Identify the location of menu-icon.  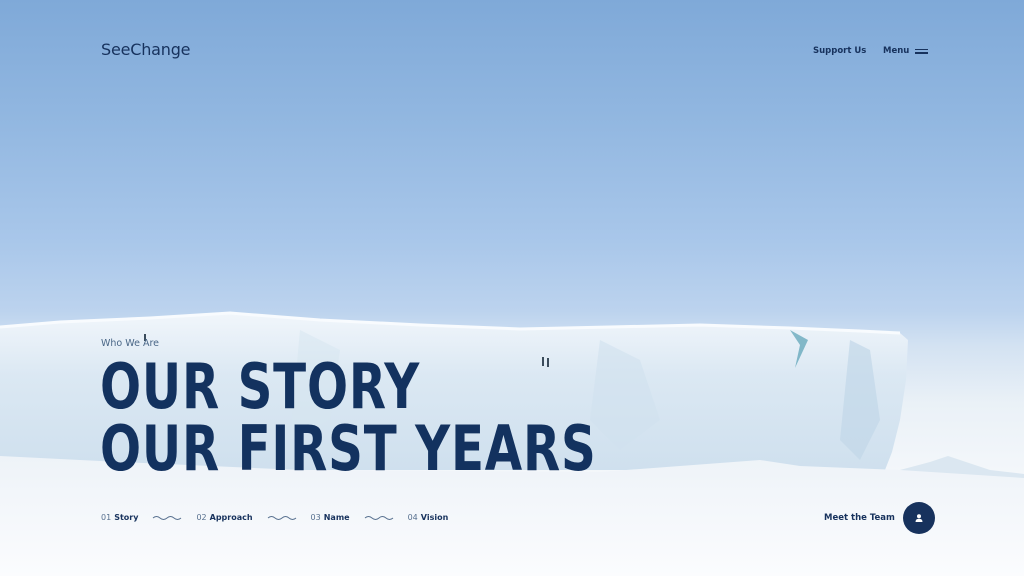
(922, 51).